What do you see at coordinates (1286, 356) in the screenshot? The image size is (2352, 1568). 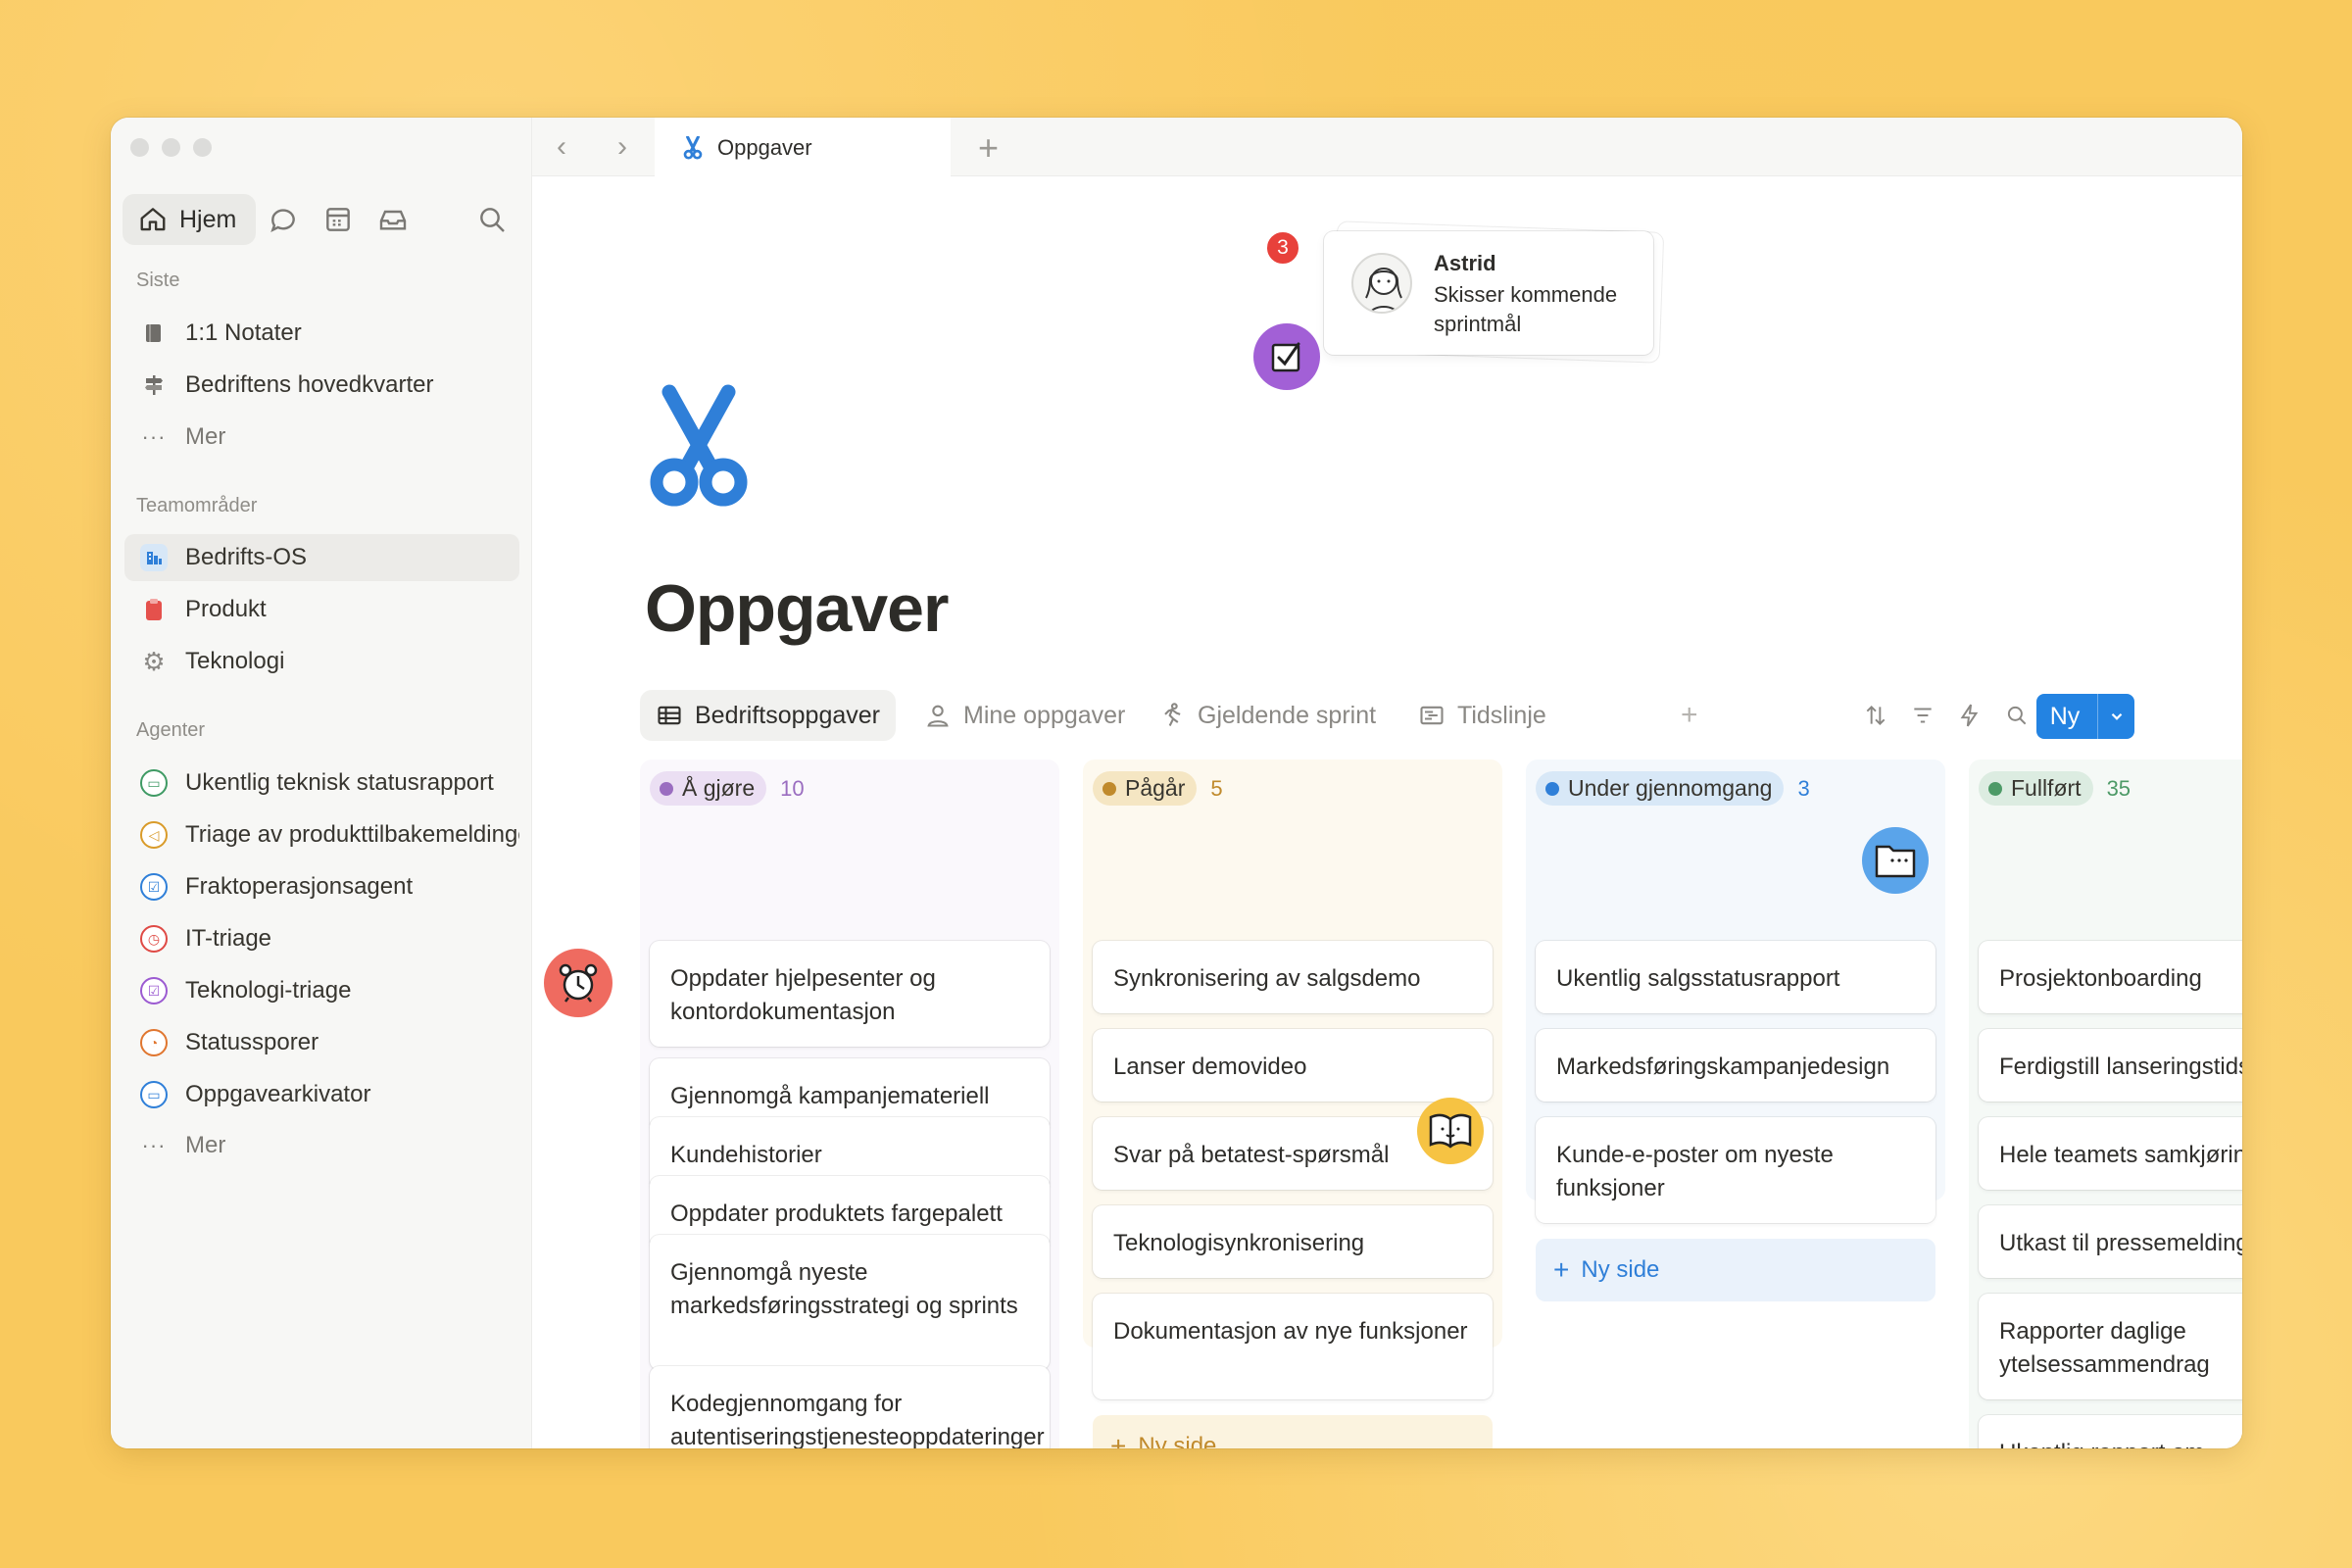 I see `checkbox-bubble` at bounding box center [1286, 356].